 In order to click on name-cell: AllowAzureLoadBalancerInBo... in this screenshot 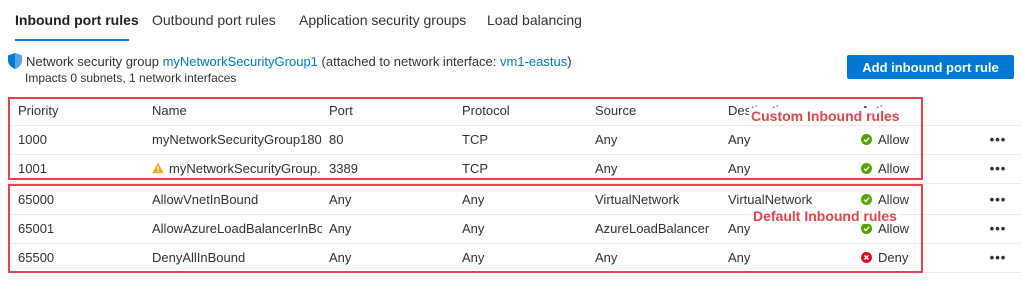, I will do `click(237, 228)`.